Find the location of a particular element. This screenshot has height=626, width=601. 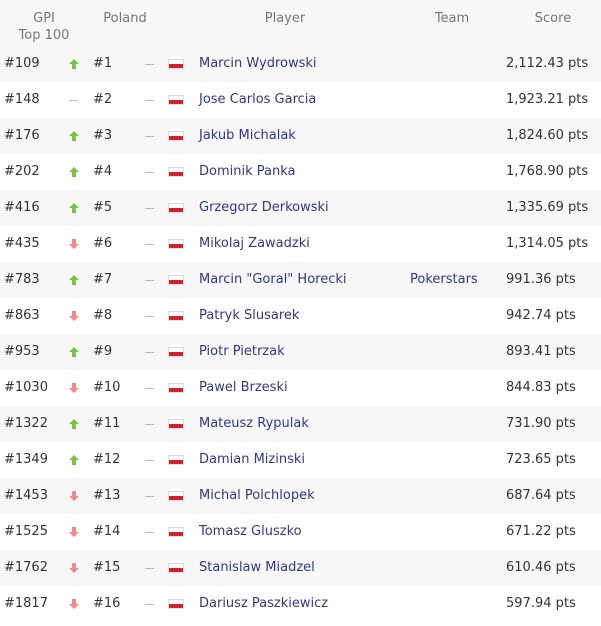

player-link: Dominik Panka is located at coordinates (247, 172).